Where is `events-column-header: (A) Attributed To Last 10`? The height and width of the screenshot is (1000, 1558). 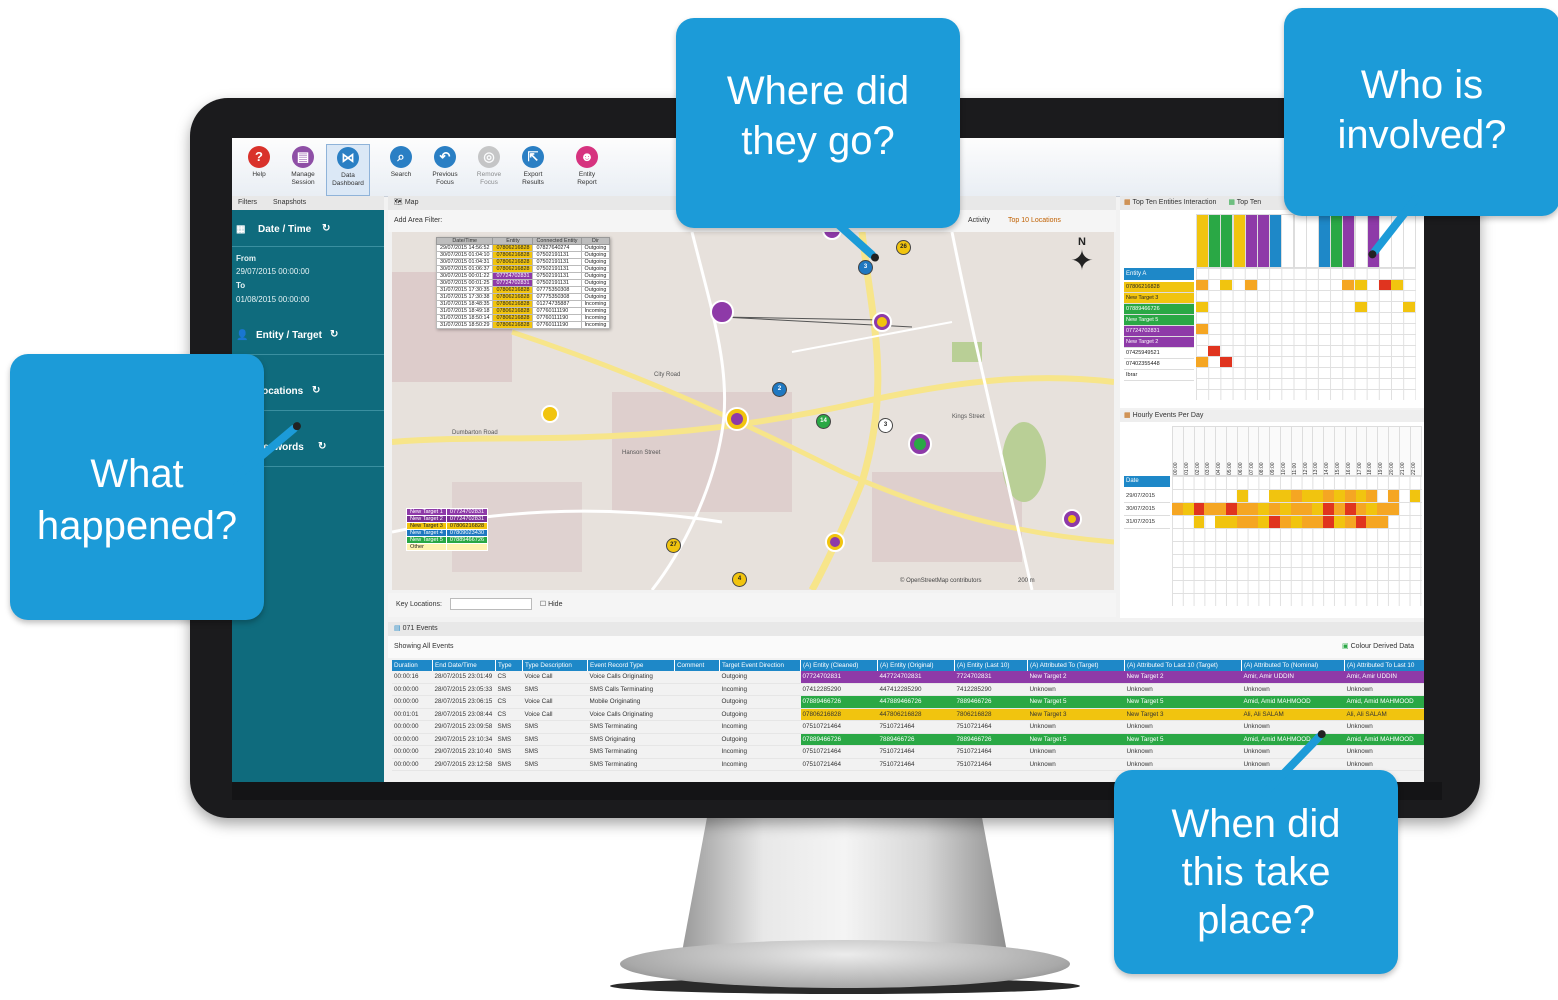 events-column-header: (A) Attributed To Last 10 is located at coordinates (1384, 665).